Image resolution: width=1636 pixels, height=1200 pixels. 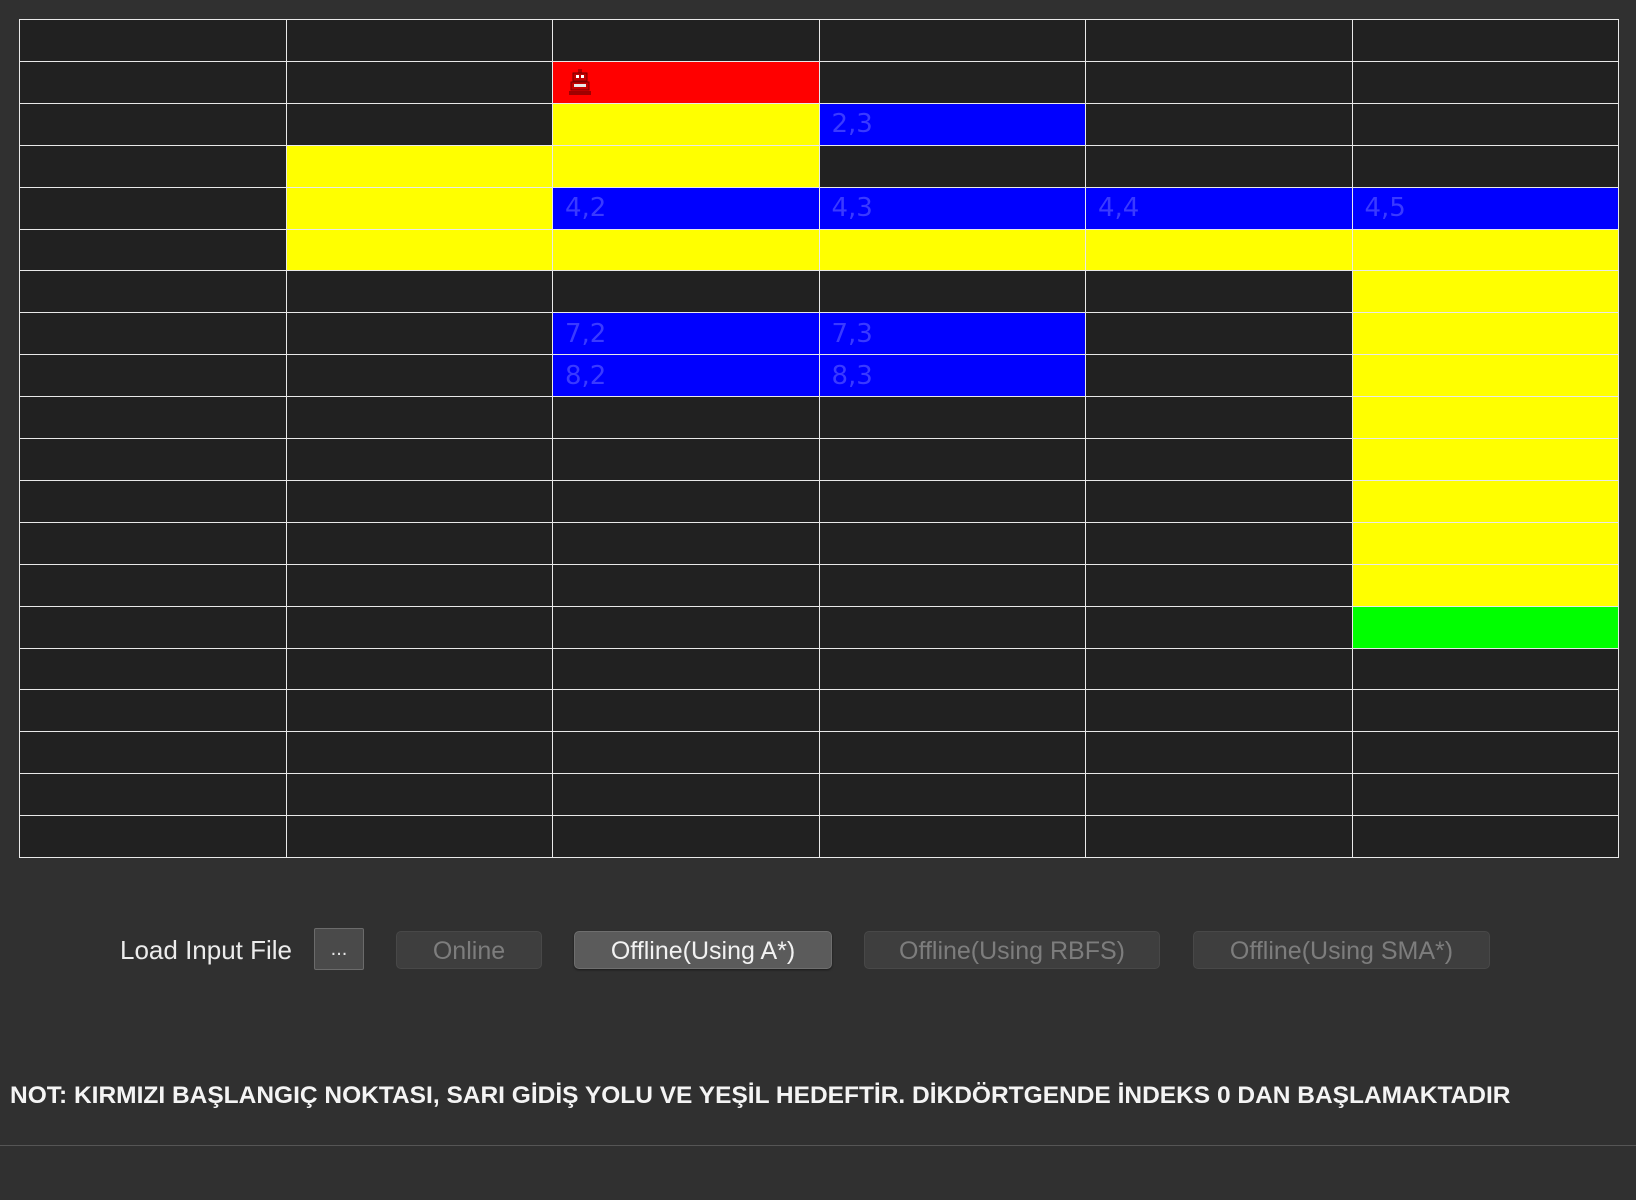 I want to click on cell-label: 7,2, so click(x=586, y=333).